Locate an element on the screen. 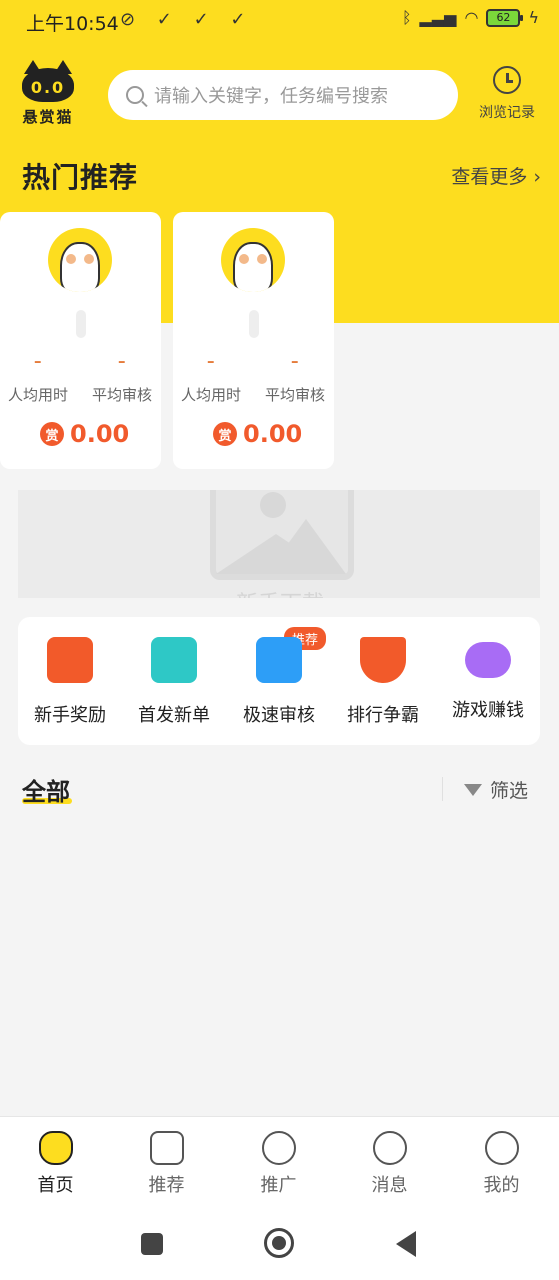 The height and width of the screenshot is (1280, 559). quick-item-label: 排行争霸 is located at coordinates (383, 715).